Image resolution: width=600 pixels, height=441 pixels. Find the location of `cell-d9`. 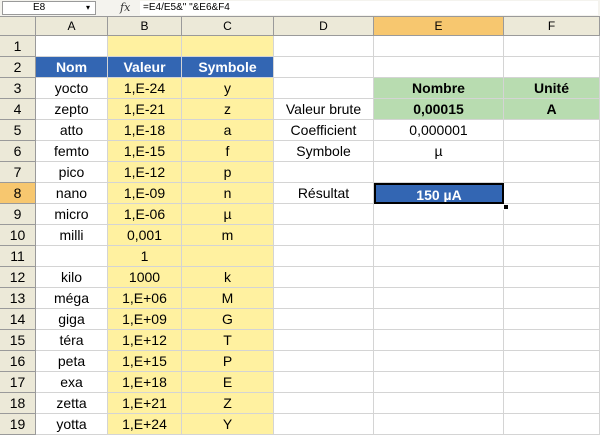

cell-d9 is located at coordinates (324, 214).